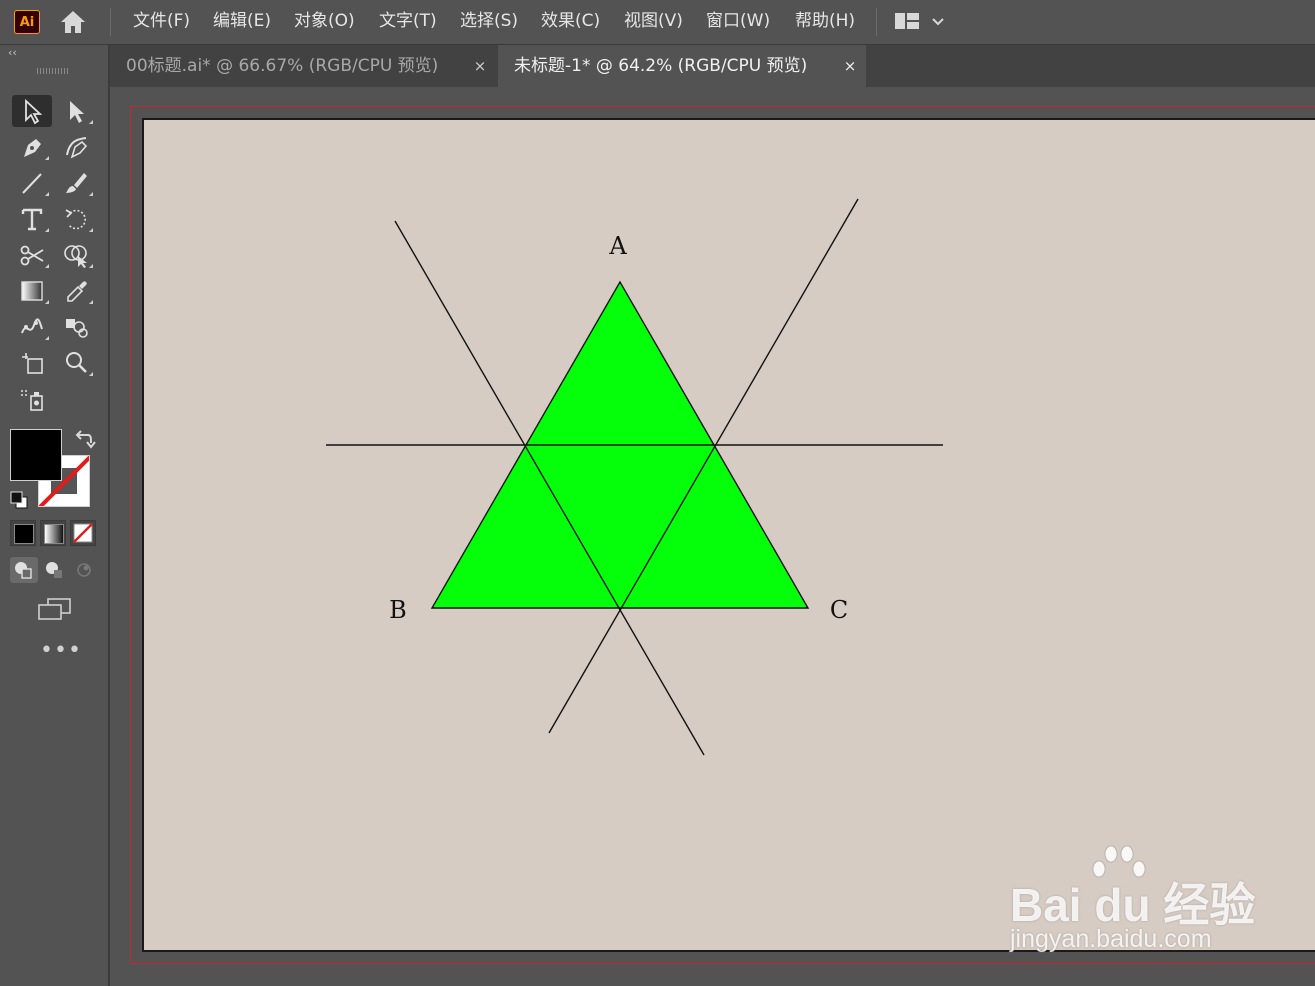 The width and height of the screenshot is (1315, 986). I want to click on direct-selection-tool, so click(76, 111).